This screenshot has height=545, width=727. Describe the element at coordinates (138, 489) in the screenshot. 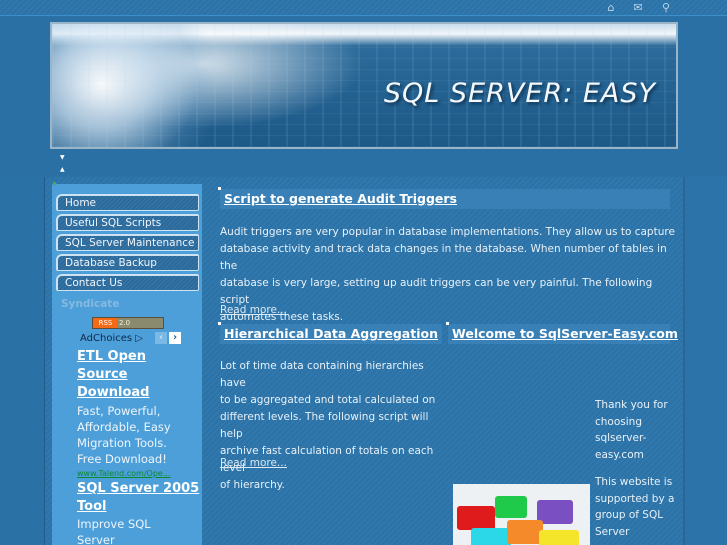

I see `ad-title-line: SQL Server 2005` at that location.